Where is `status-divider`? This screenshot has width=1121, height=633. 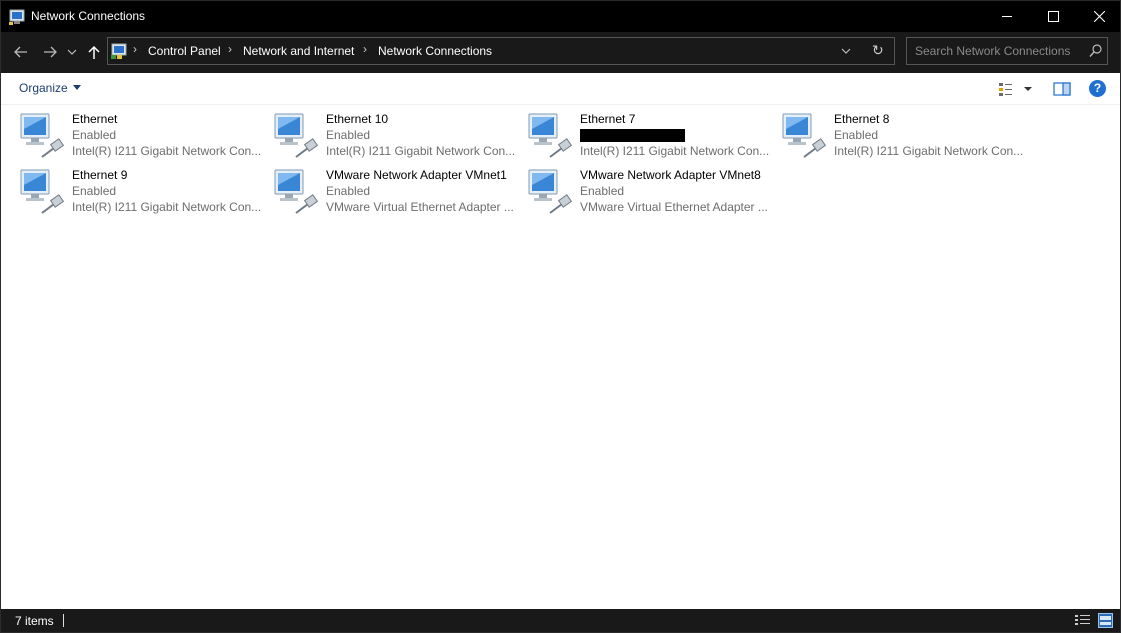 status-divider is located at coordinates (63, 620).